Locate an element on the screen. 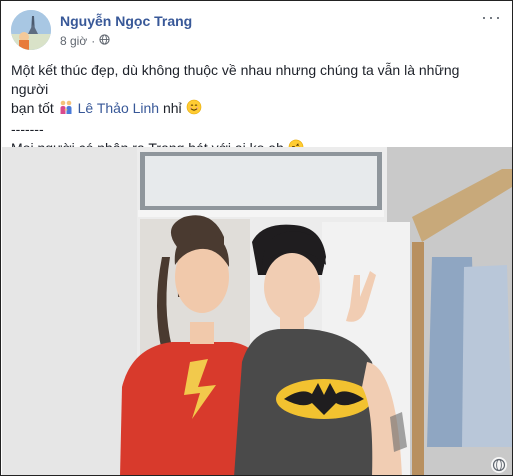 The width and height of the screenshot is (513, 476). post-meta: 8 giờ · is located at coordinates (85, 41).